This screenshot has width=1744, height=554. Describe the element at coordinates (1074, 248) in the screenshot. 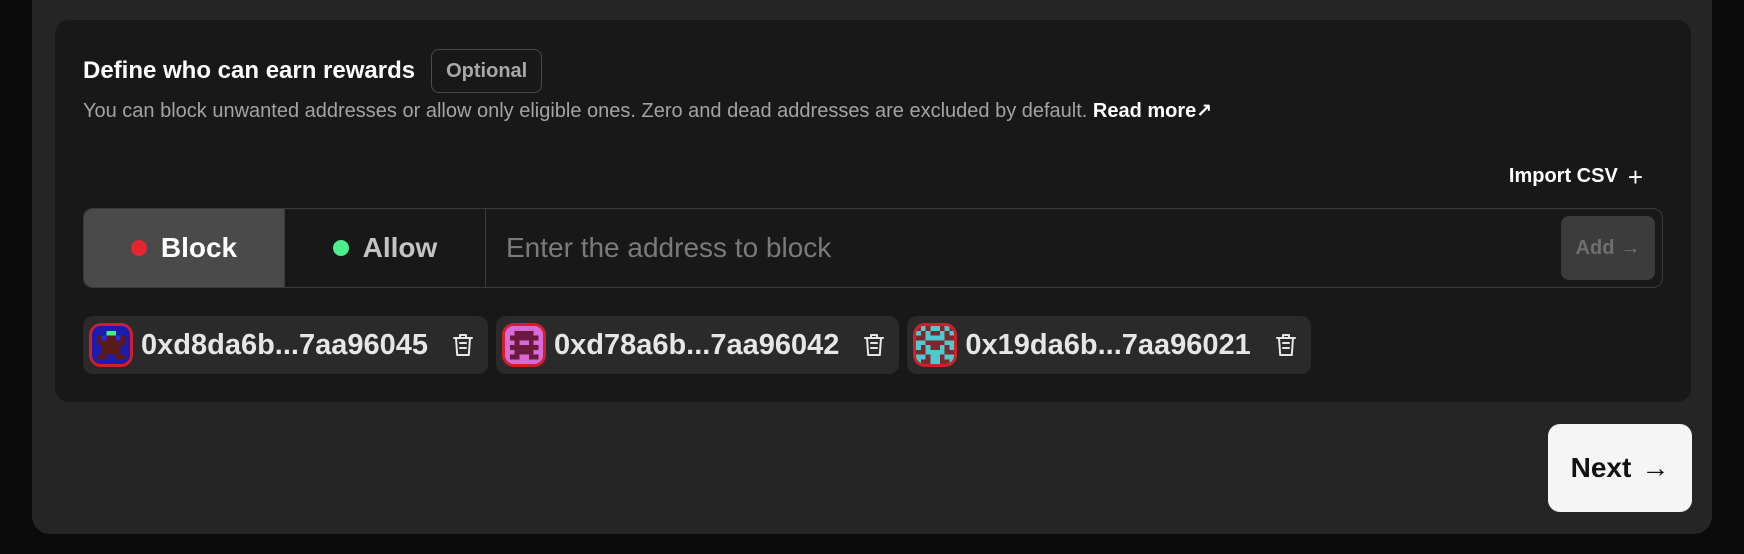

I see `address-input` at that location.